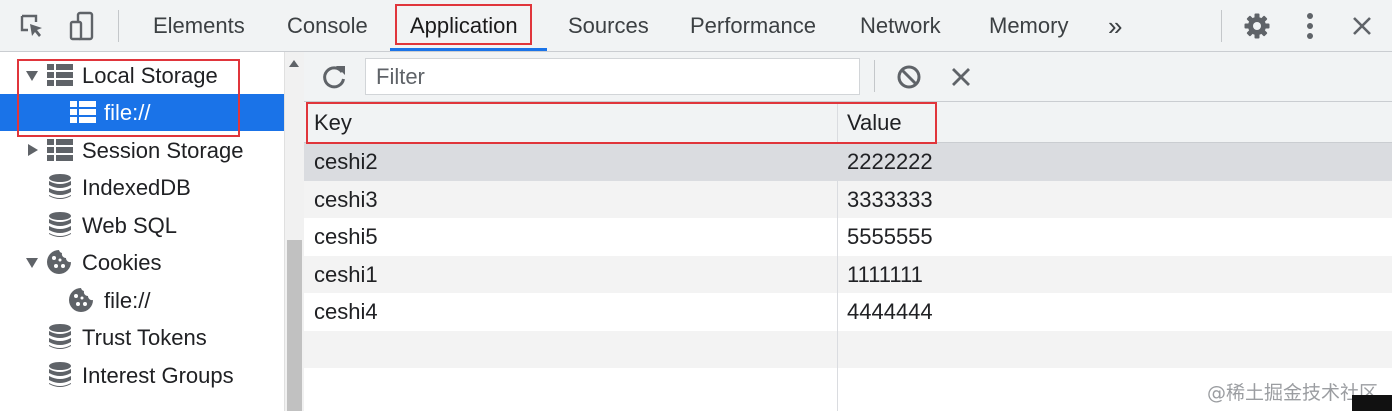 This screenshot has width=1392, height=411. Describe the element at coordinates (837, 256) in the screenshot. I see `column-divider` at that location.